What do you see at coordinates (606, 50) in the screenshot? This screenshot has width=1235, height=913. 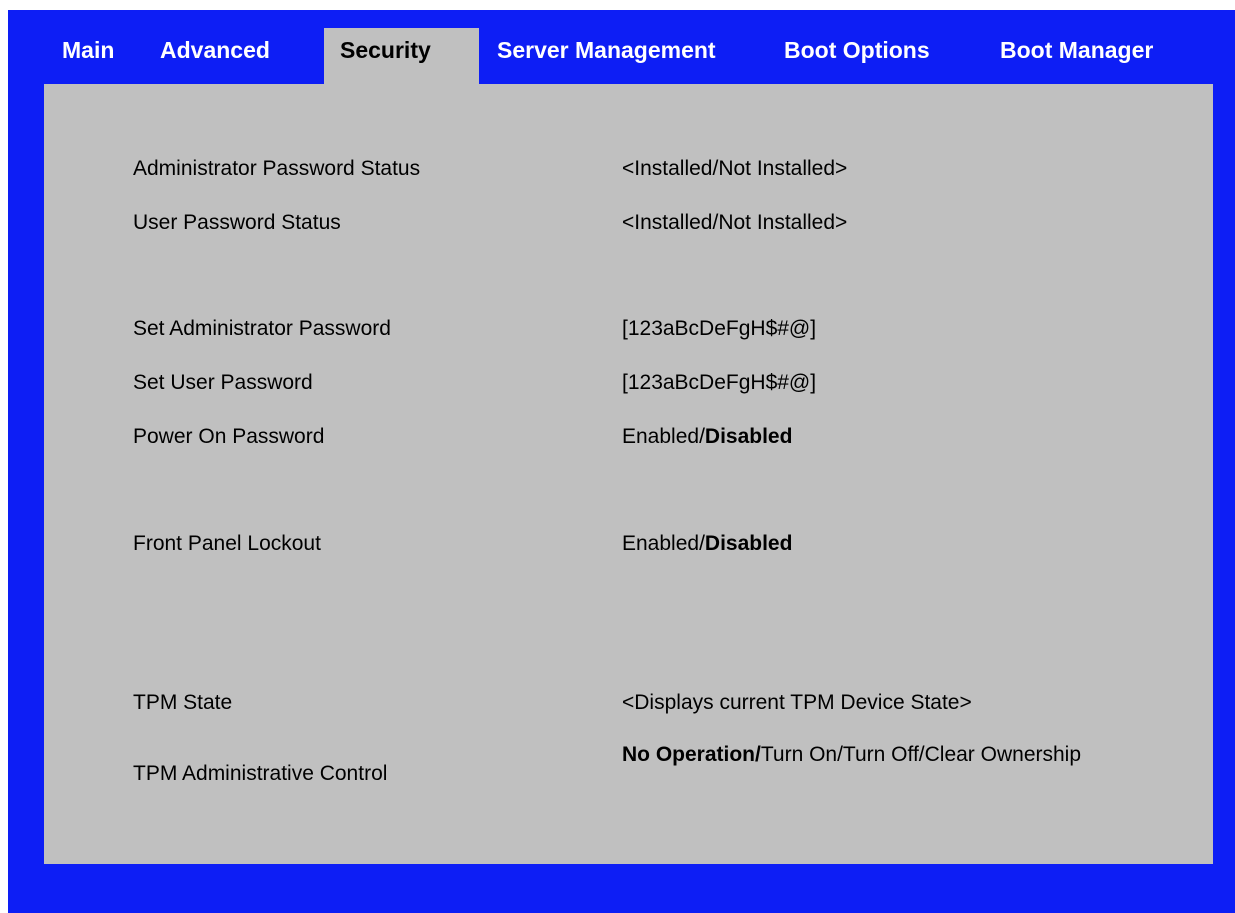 I see `tab-server-management: Server Management` at bounding box center [606, 50].